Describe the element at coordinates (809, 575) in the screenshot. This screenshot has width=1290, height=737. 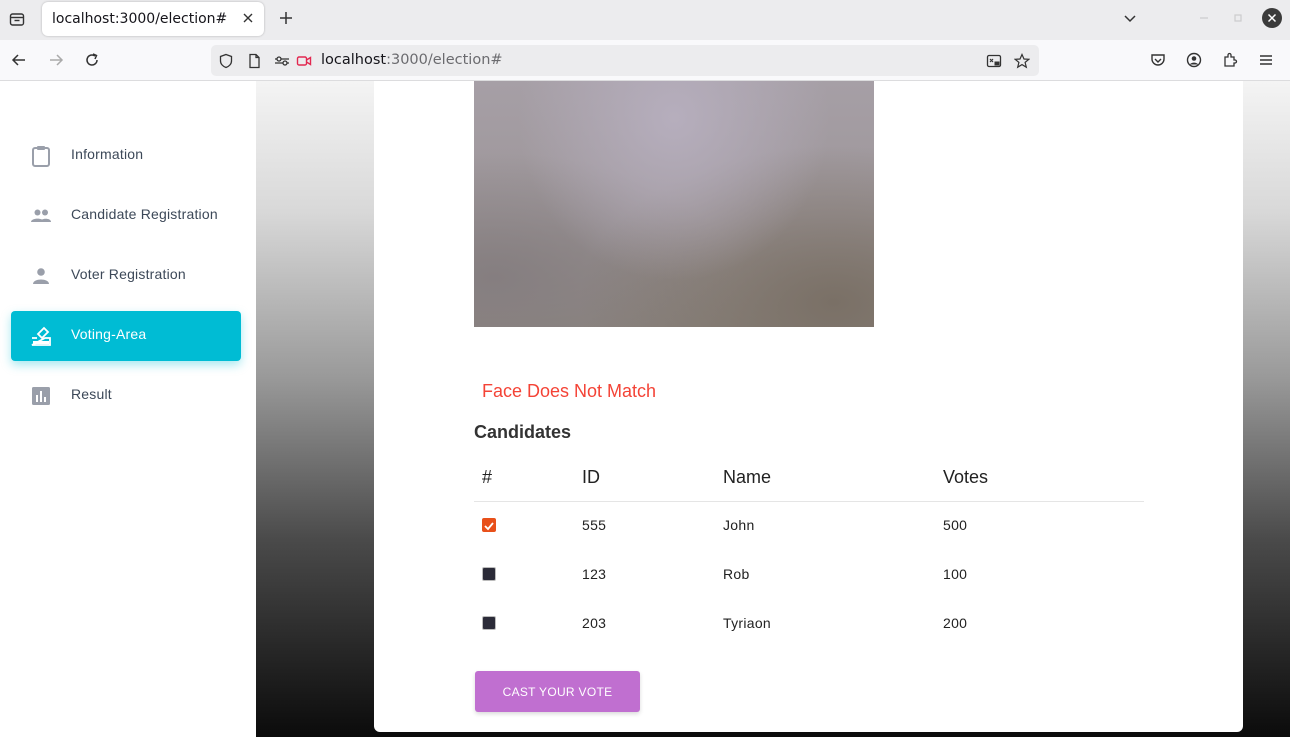
I see `table-row: 123 Rob 100` at that location.